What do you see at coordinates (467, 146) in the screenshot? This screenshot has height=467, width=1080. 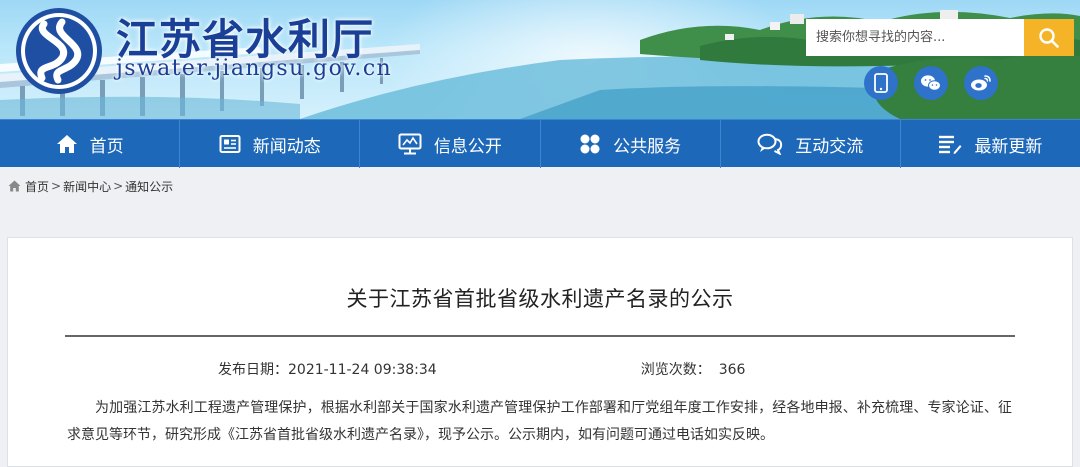 I see `nav-item-label: 信息公开` at bounding box center [467, 146].